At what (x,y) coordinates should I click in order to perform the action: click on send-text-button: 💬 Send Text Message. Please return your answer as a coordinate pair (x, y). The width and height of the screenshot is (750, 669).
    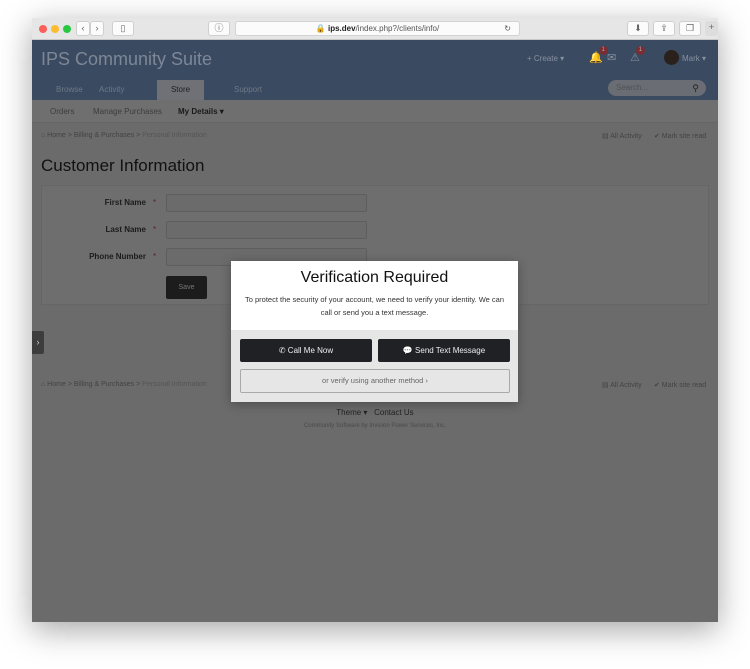
    Looking at the image, I should click on (444, 350).